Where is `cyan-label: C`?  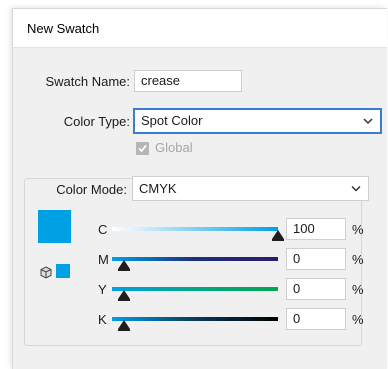 cyan-label: C is located at coordinates (103, 229).